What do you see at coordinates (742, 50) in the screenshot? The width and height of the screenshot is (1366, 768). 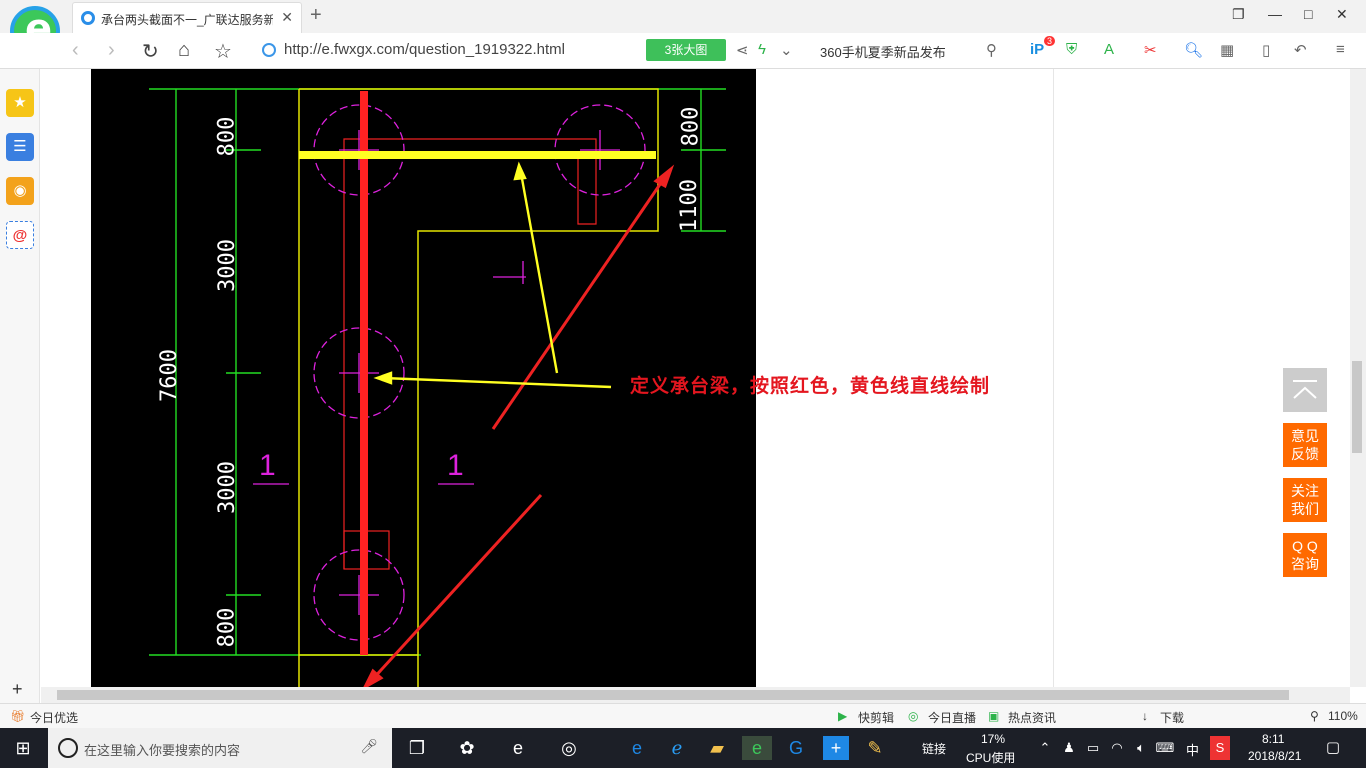 I see `share-icon: ⋖` at bounding box center [742, 50].